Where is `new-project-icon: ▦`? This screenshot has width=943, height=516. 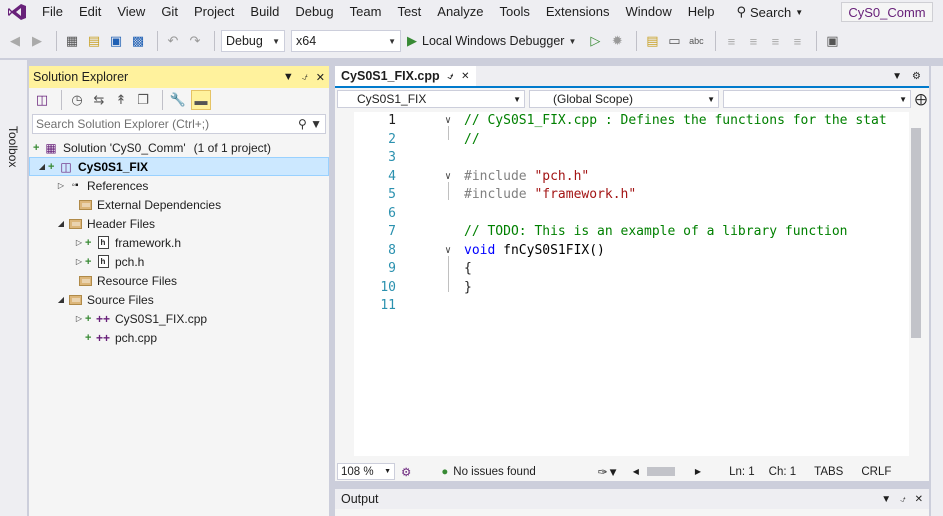 new-project-icon: ▦ is located at coordinates (72, 41).